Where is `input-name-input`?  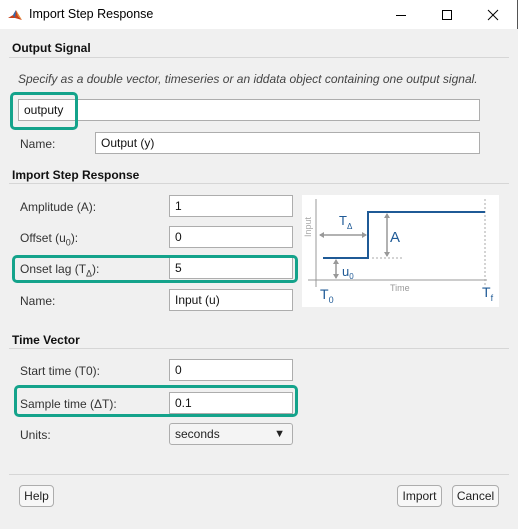
input-name-input is located at coordinates (231, 300).